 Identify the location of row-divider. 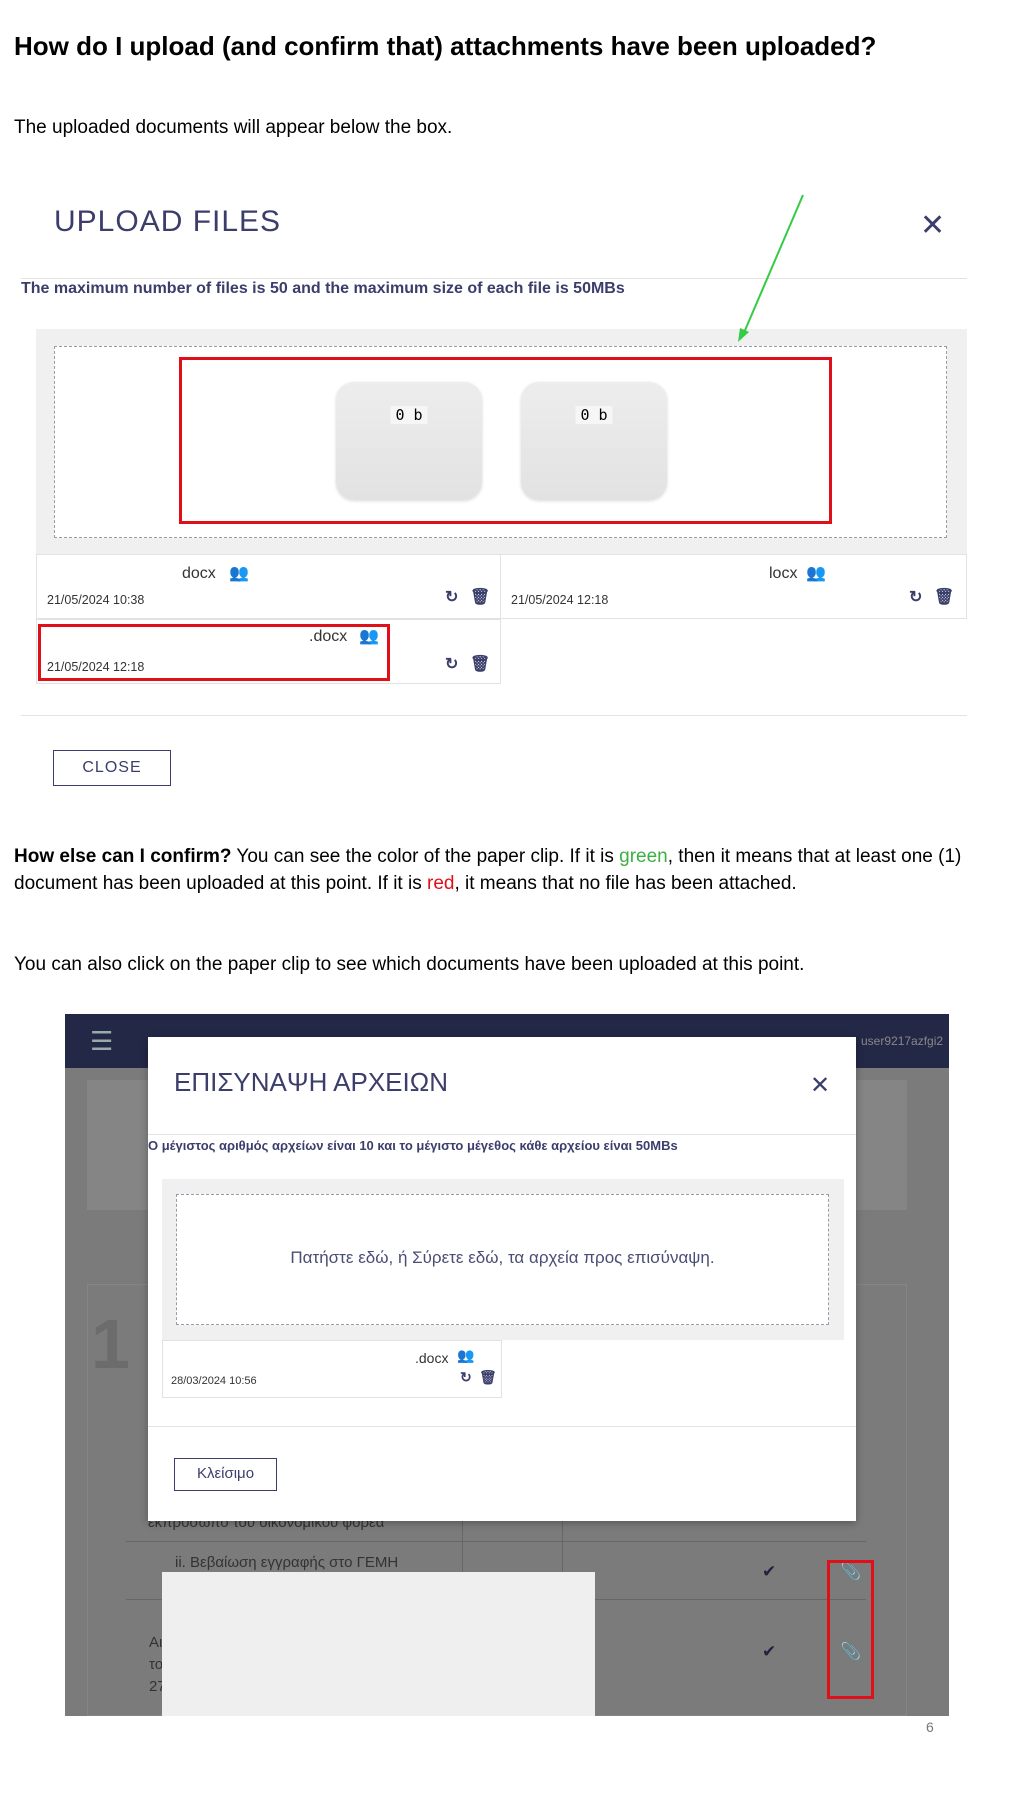
(496, 1541).